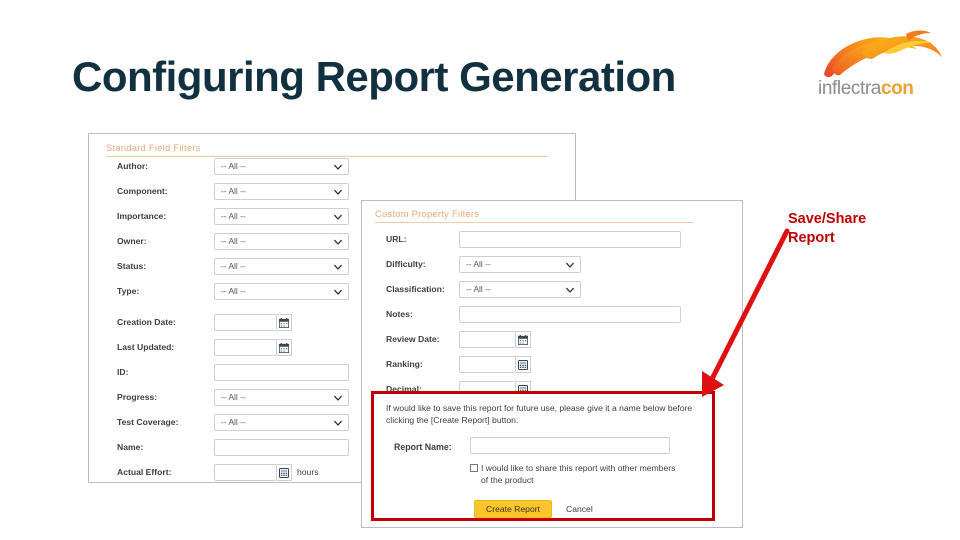 Image resolution: width=960 pixels, height=540 pixels. Describe the element at coordinates (281, 447) in the screenshot. I see `input-name` at that location.